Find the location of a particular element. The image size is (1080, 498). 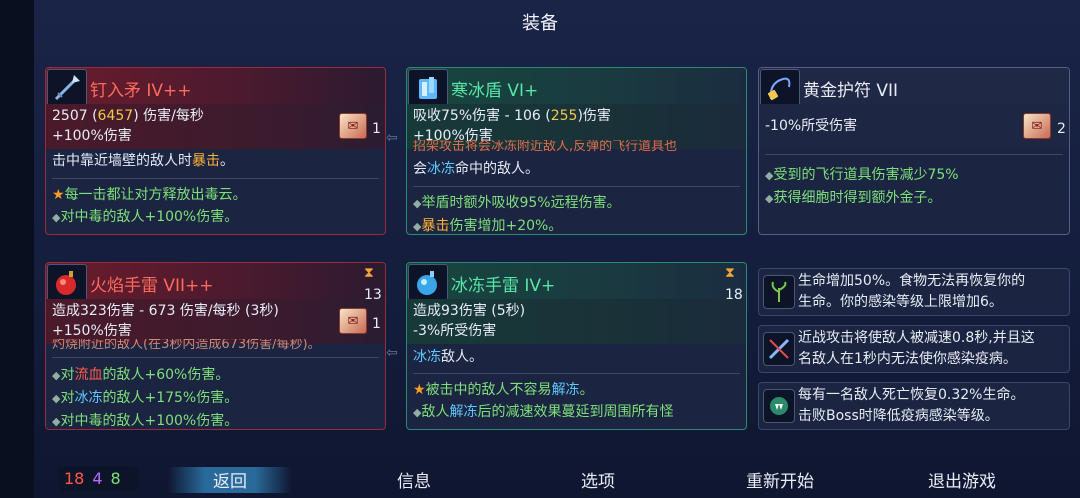

item-title: 火焰手雷 VII++ is located at coordinates (152, 286).